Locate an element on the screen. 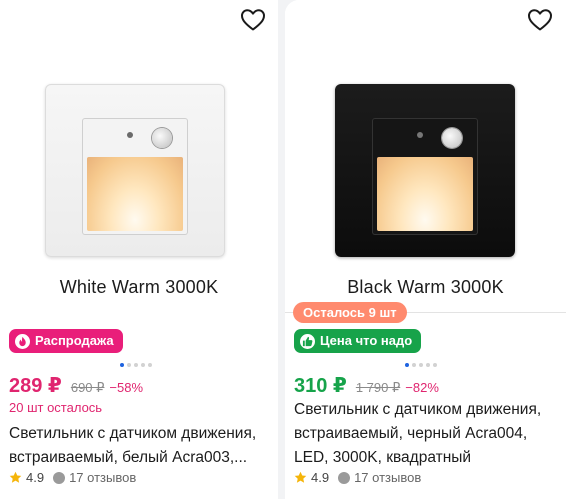 Image resolution: width=566 pixels, height=499 pixels. light-fixture-black is located at coordinates (425, 170).